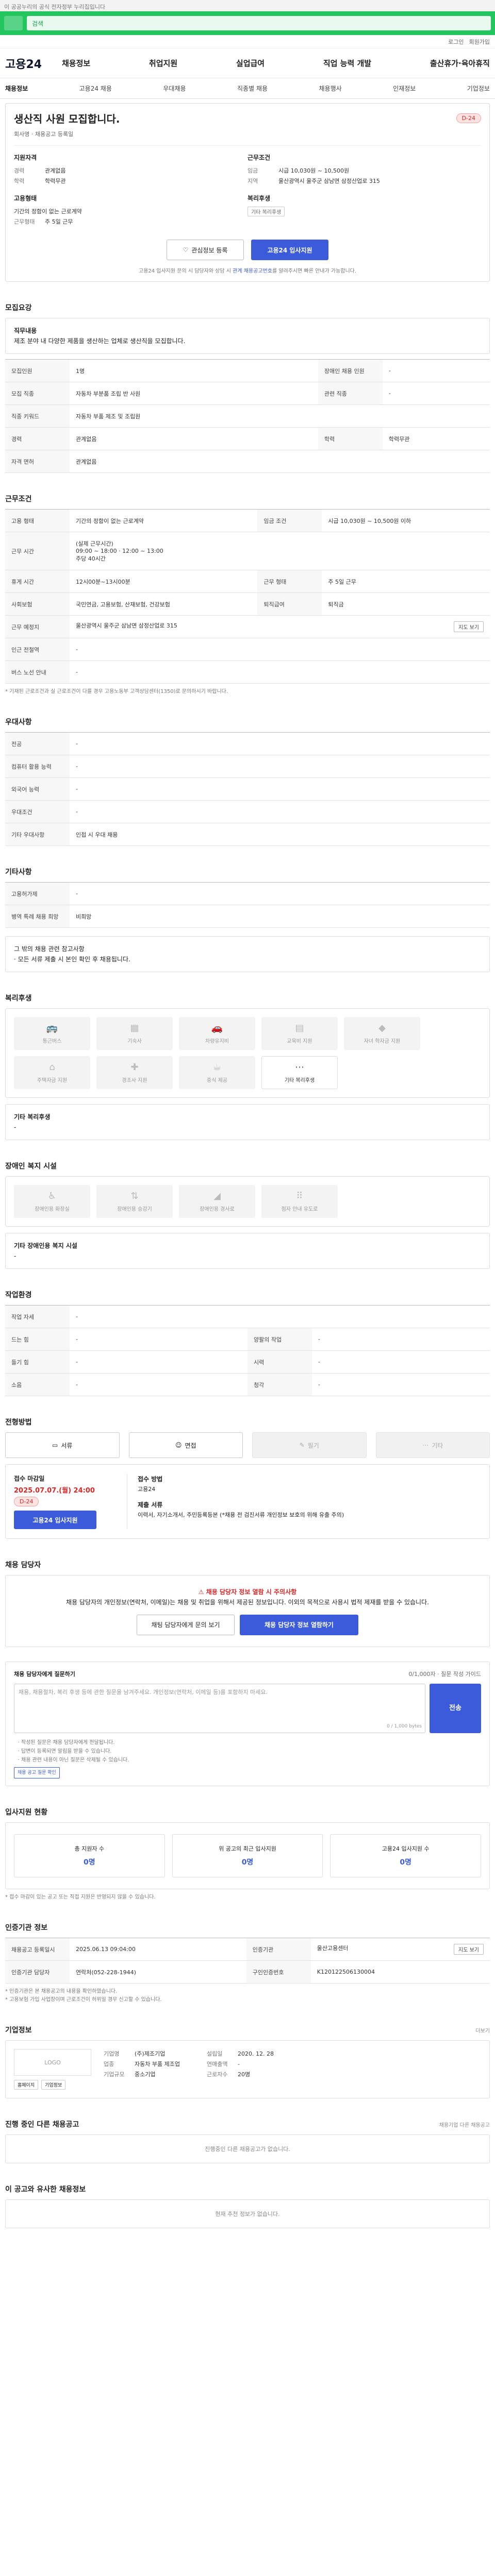 The height and width of the screenshot is (2576, 495). Describe the element at coordinates (150, 1505) in the screenshot. I see `docs-label: 제출 서류` at that location.